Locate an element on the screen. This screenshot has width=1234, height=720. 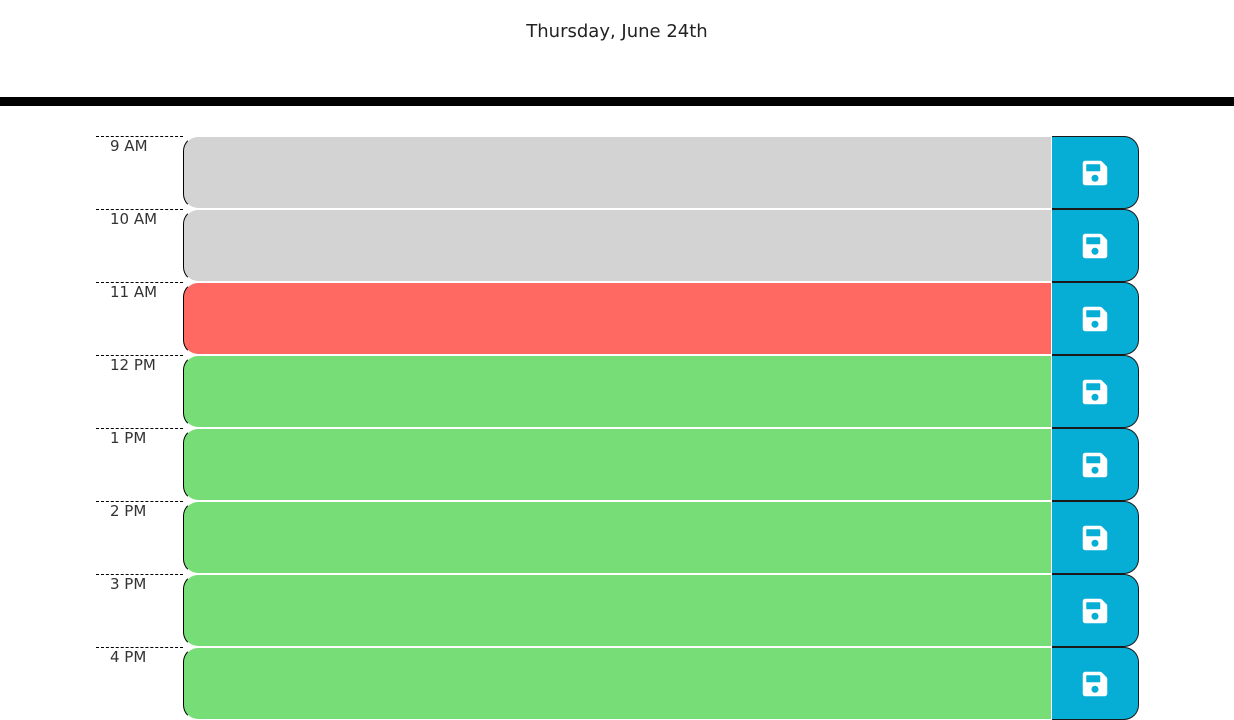
hour-label: 12 PM is located at coordinates (139, 391).